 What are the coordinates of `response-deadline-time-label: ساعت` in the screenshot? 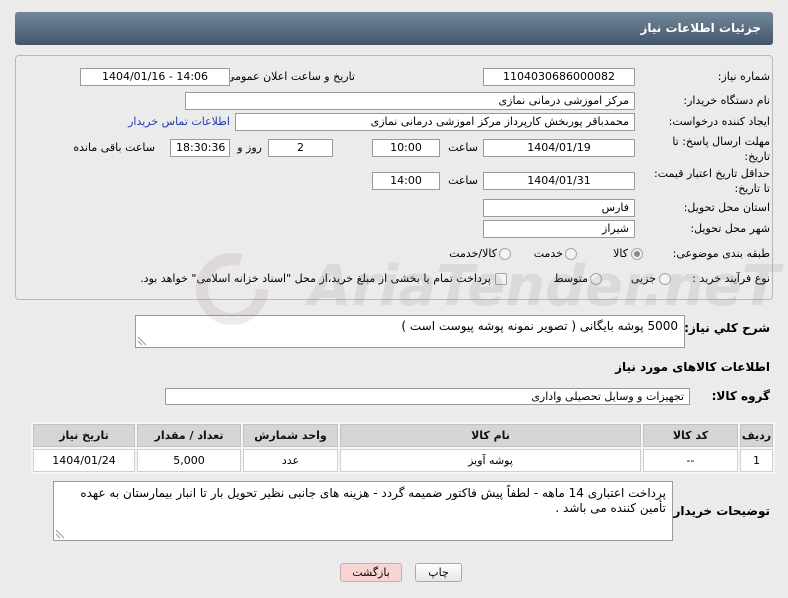 It's located at (463, 147).